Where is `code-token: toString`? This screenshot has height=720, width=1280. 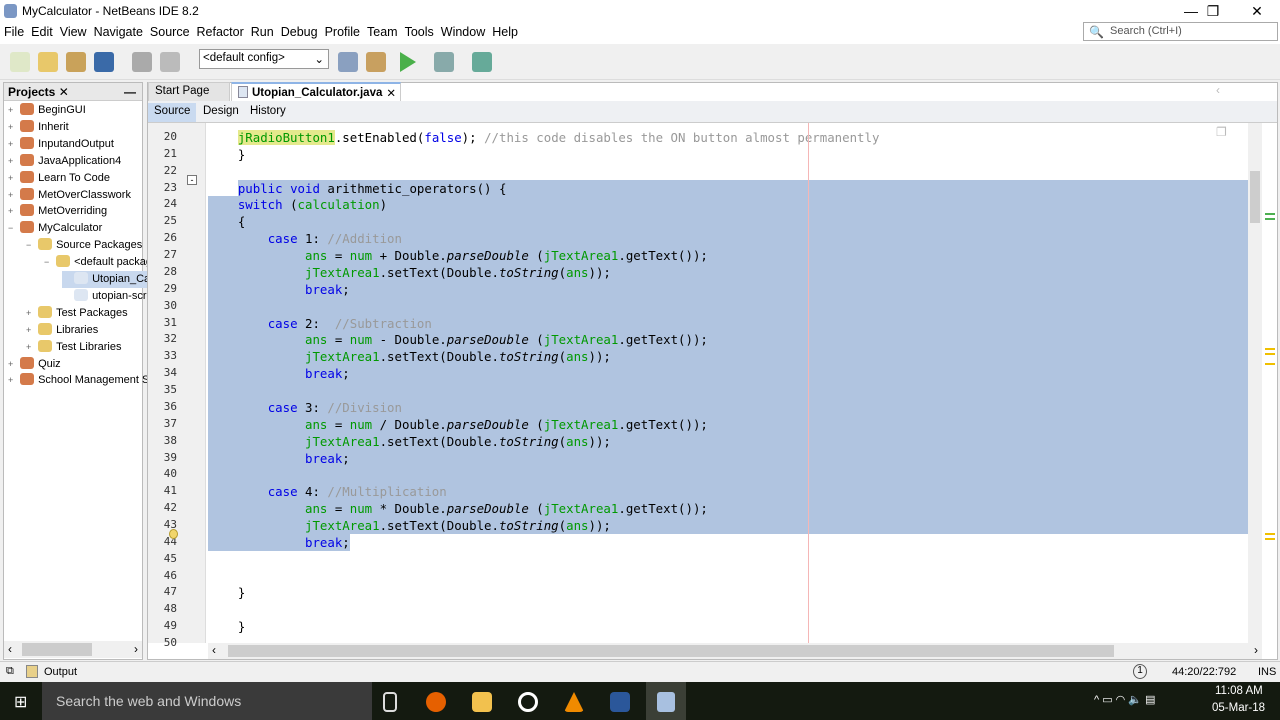
code-token: toString is located at coordinates (528, 525).